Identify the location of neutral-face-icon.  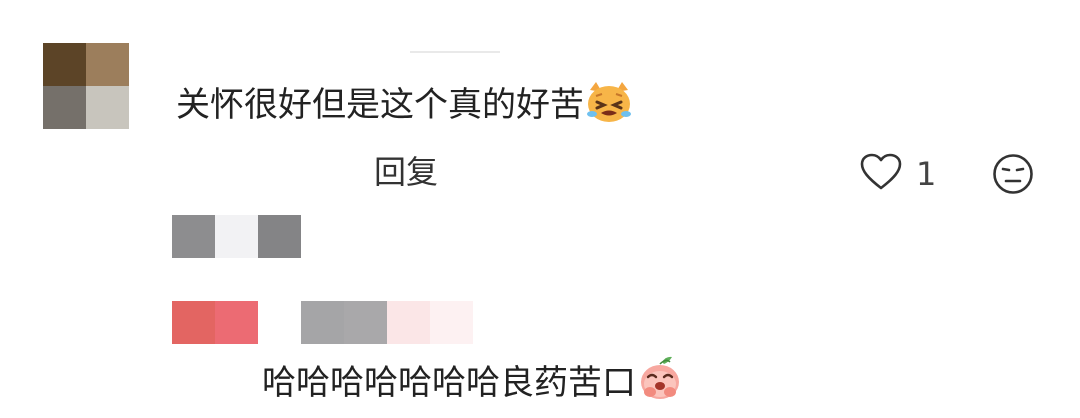
(1013, 176).